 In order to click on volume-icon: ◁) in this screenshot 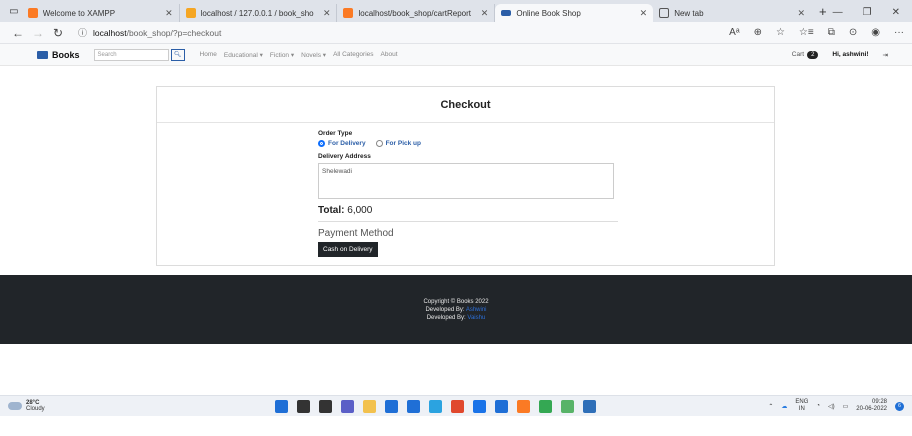, I will do `click(831, 406)`.